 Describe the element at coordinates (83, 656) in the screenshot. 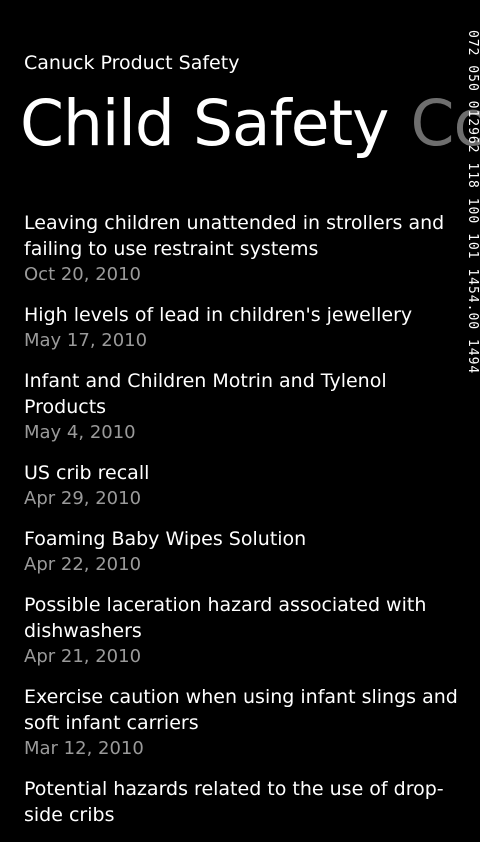

I see `list-item-date: Apr 21, 2010` at that location.